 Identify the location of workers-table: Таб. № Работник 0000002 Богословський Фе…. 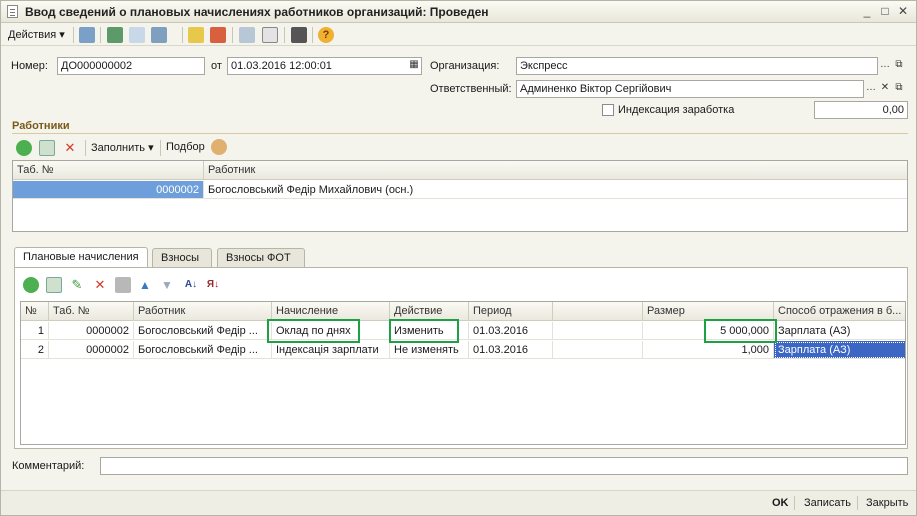
(460, 196).